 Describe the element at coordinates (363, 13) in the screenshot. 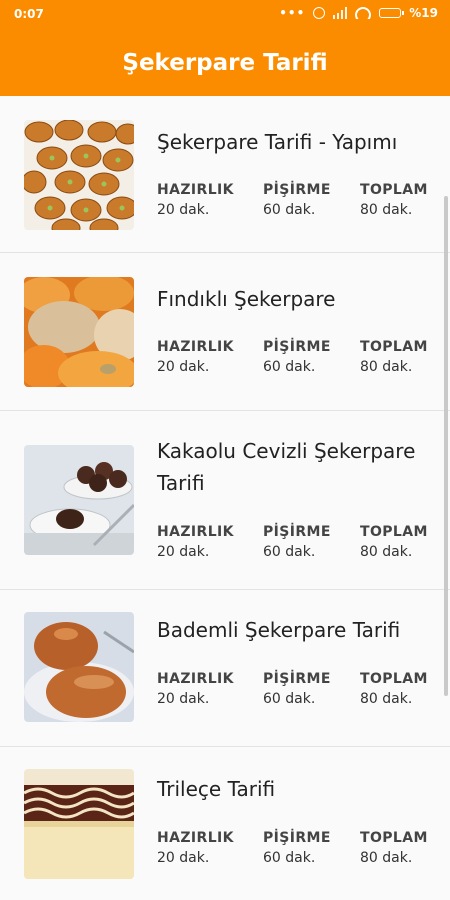

I see `wifi-icon` at that location.